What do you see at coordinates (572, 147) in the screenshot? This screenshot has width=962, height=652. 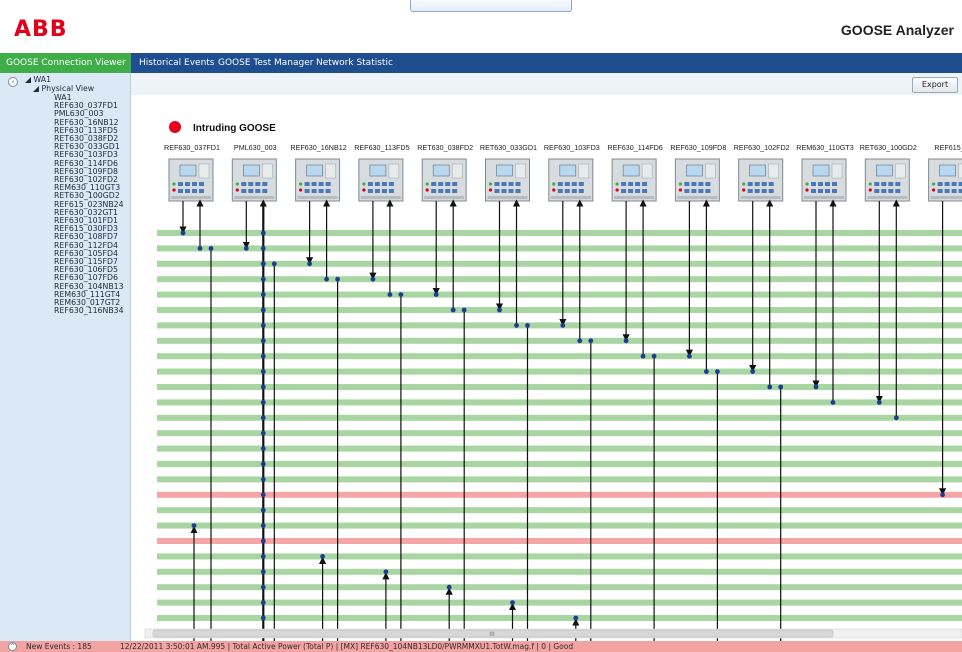 I see `device-label: REF630_103FD3` at bounding box center [572, 147].